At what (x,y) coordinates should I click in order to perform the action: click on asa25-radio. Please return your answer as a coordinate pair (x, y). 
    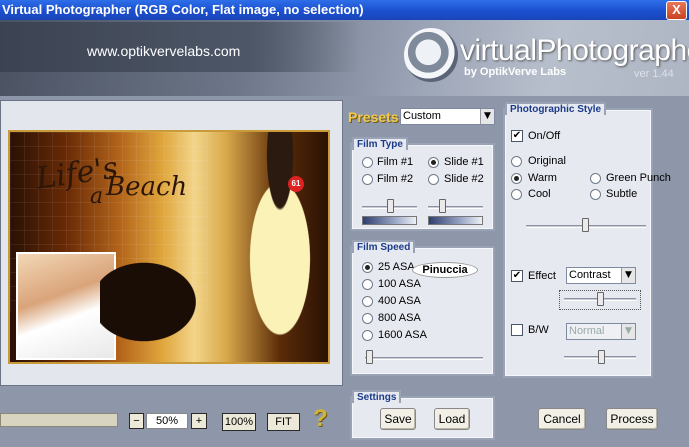
    Looking at the image, I should click on (367, 267).